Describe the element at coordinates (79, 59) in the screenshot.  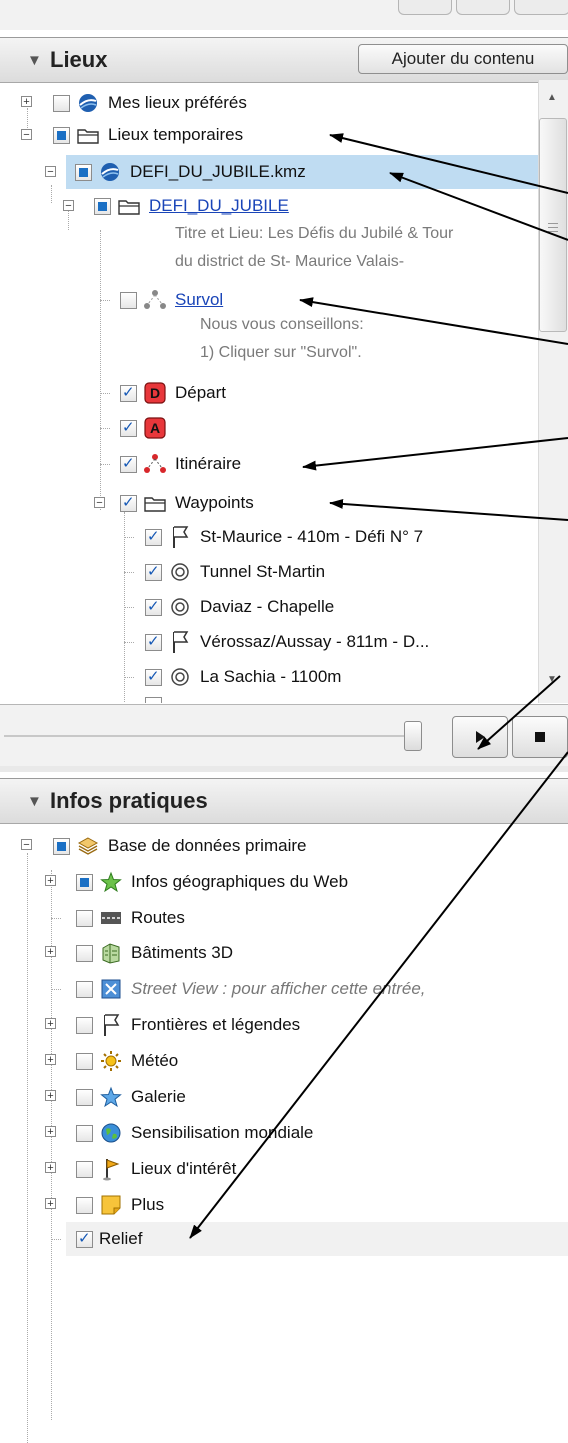
I see `places-panel-title: Lieux` at that location.